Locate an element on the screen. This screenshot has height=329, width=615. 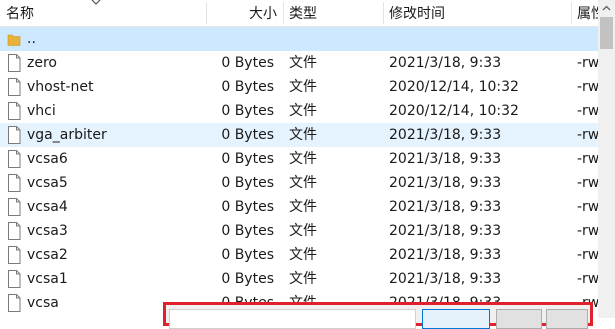
file-row: vhci 0 Bytes 文件 2020/12/14, 10:32 -rw is located at coordinates (299, 111).